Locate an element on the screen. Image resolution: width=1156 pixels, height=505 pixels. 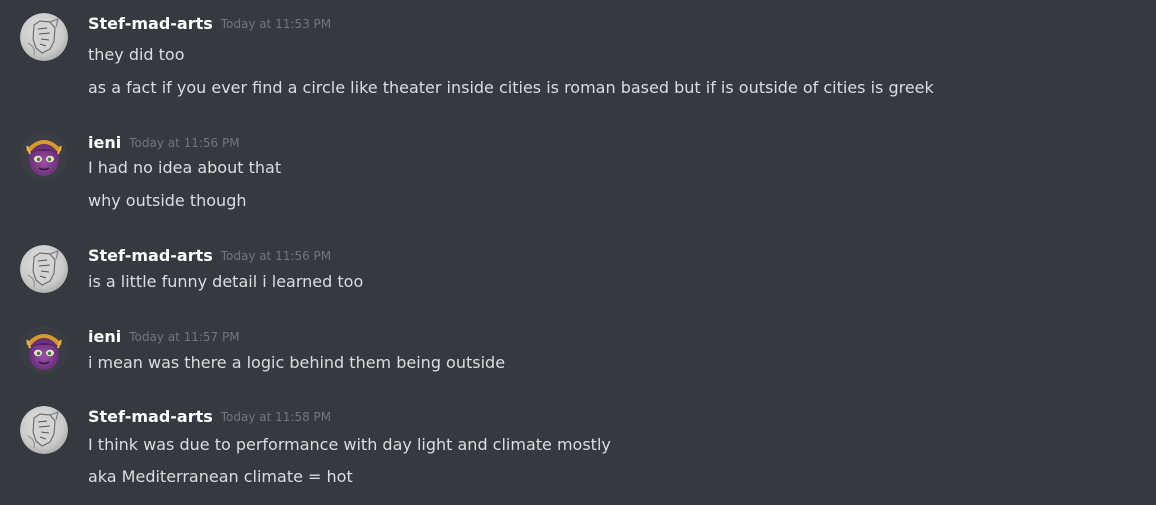
timestamp: Today at 11:58 PM is located at coordinates (276, 417).